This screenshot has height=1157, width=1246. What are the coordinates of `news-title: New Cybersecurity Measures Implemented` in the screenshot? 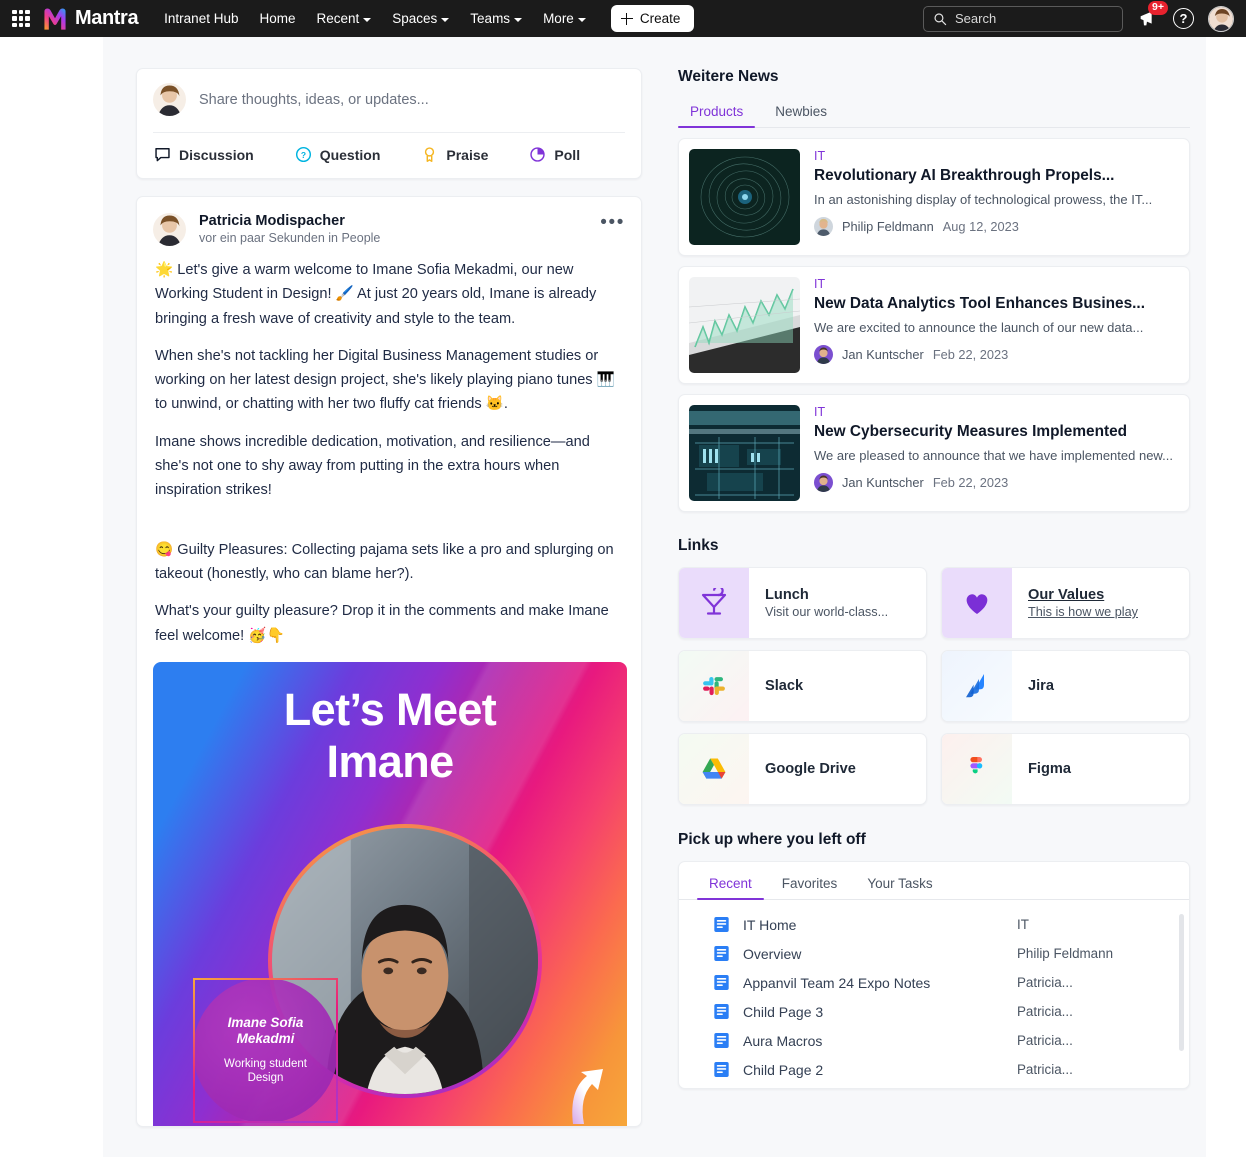 It's located at (971, 431).